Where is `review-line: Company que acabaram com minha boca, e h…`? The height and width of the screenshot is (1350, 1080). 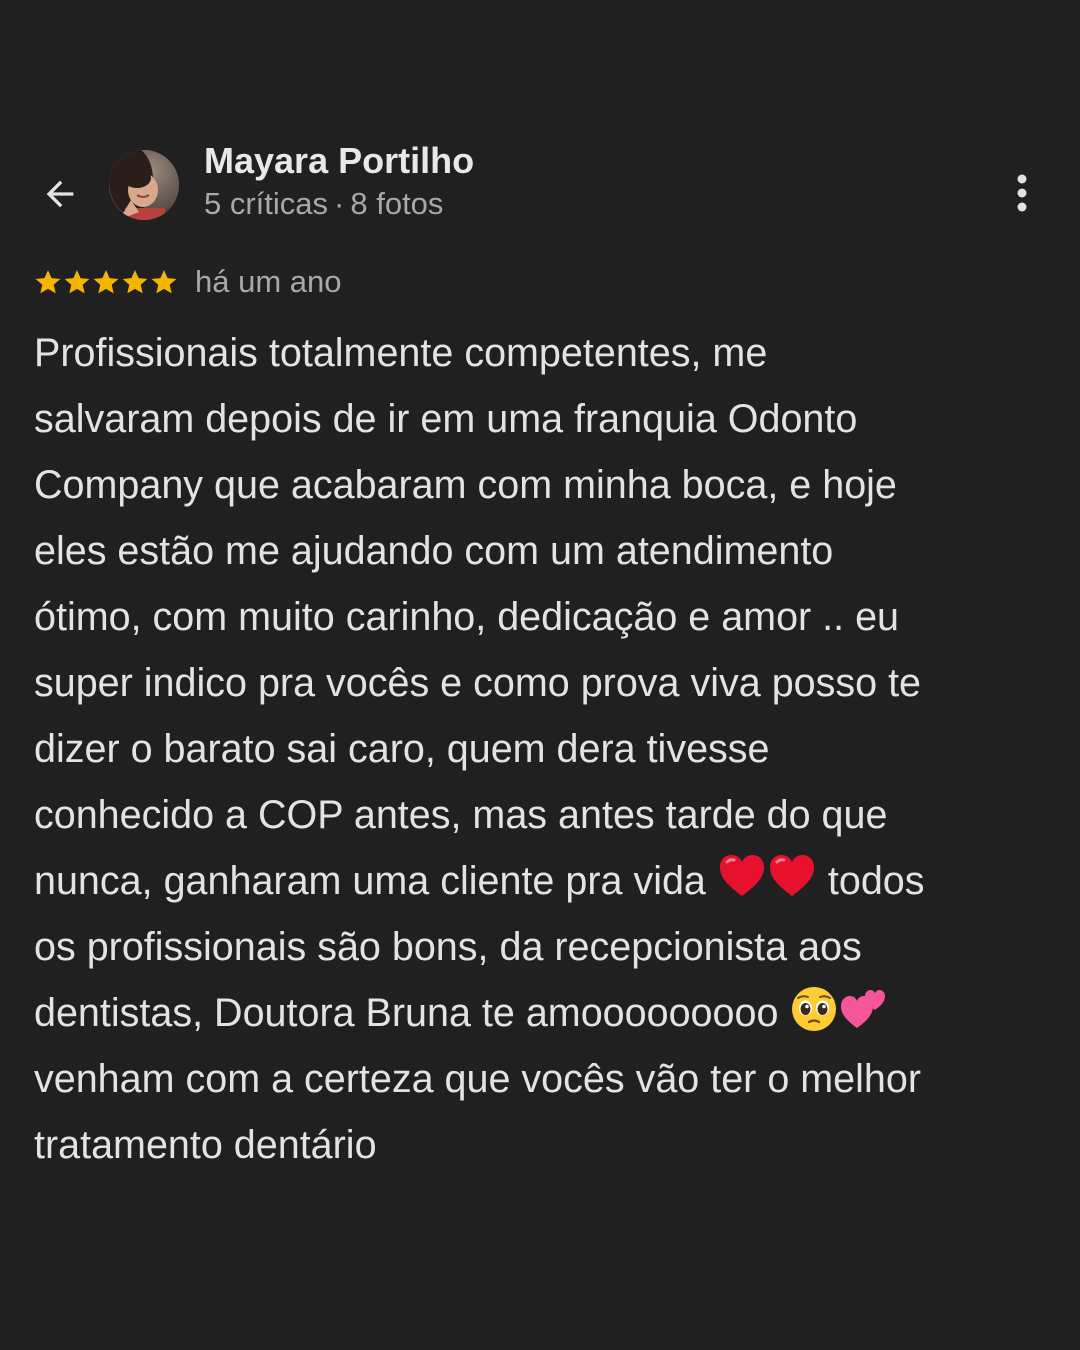 review-line: Company que acabaram com minha boca, e h… is located at coordinates (465, 485).